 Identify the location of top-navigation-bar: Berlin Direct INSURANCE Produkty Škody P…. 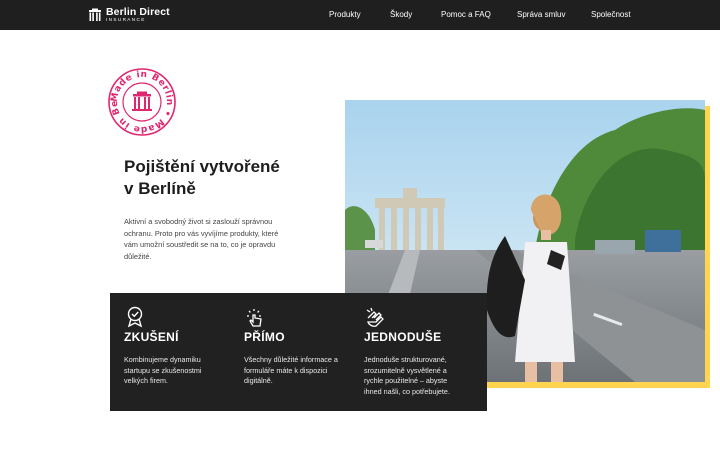
(360, 15).